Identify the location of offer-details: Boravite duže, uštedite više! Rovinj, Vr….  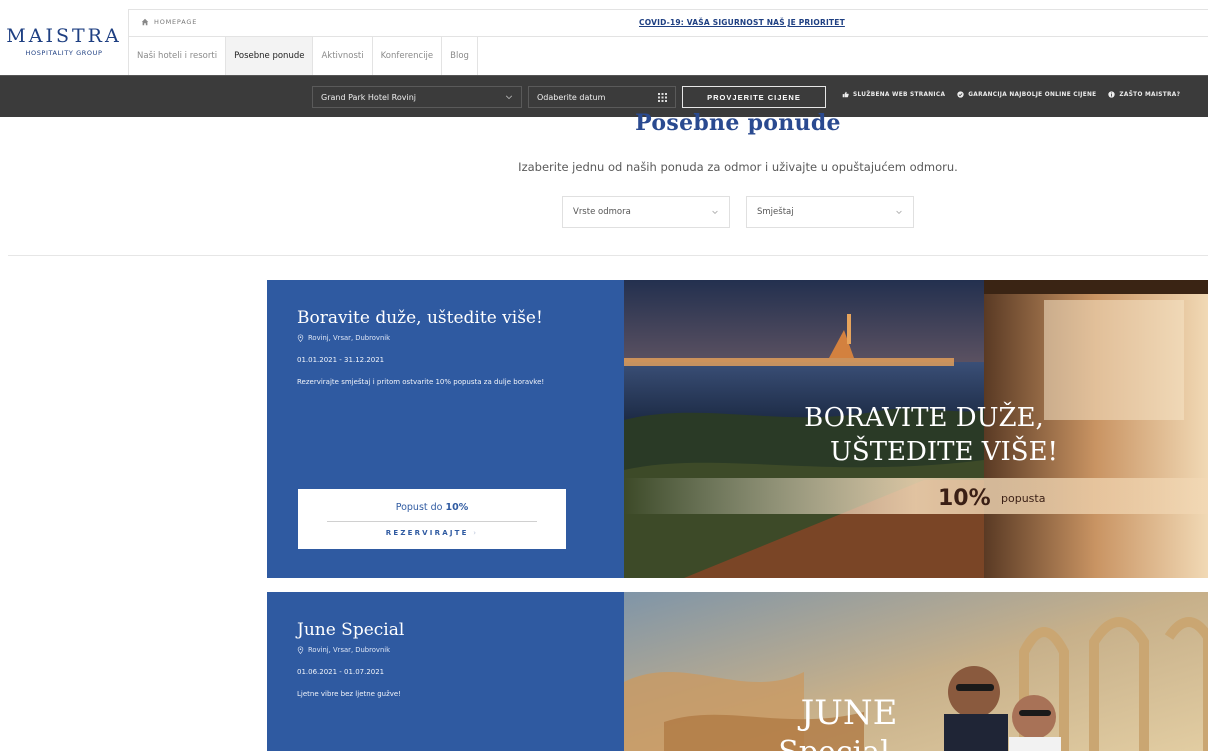
(457, 347).